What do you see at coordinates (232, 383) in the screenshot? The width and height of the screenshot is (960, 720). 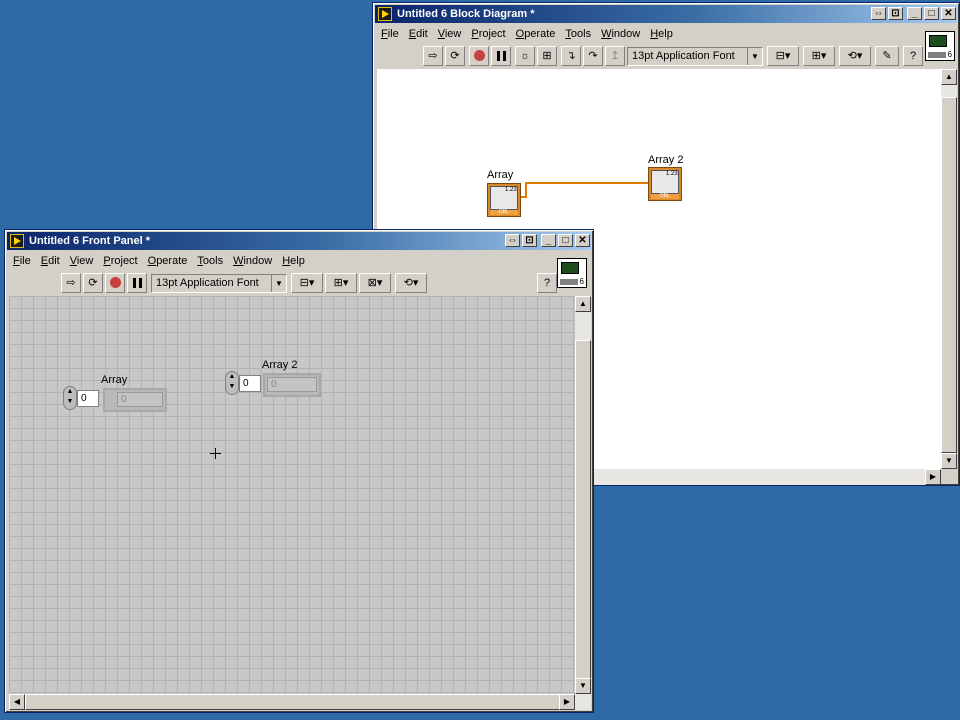 I see `array2-index-stepper: ▲ ▼` at bounding box center [232, 383].